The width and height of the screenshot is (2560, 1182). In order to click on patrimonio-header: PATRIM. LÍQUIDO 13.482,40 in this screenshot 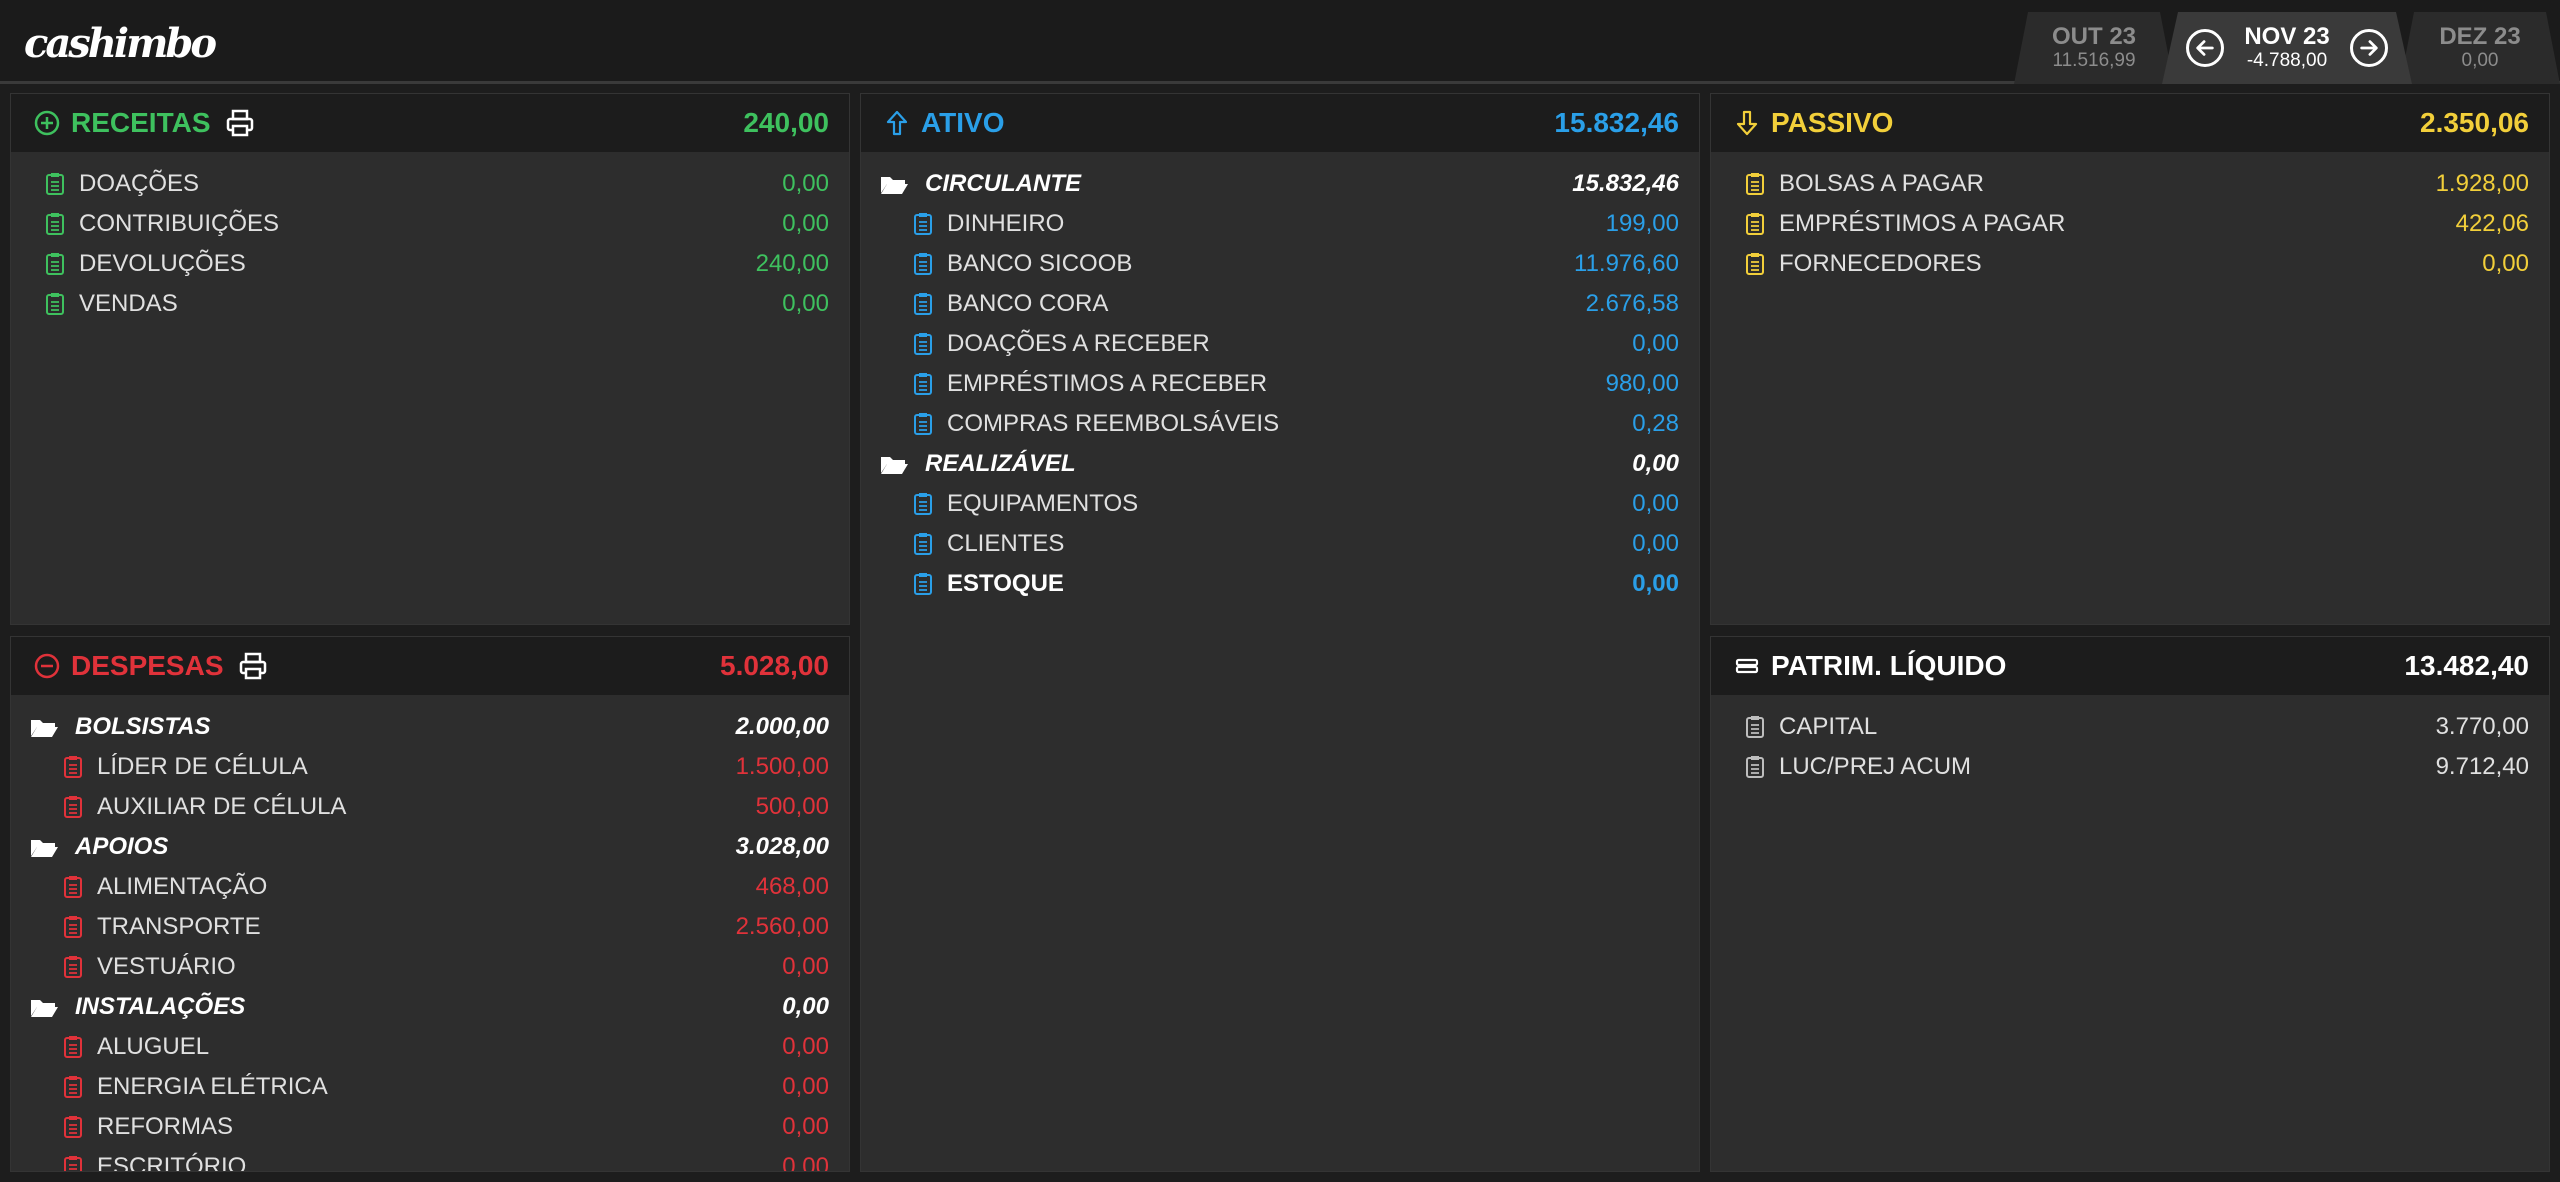, I will do `click(2130, 666)`.